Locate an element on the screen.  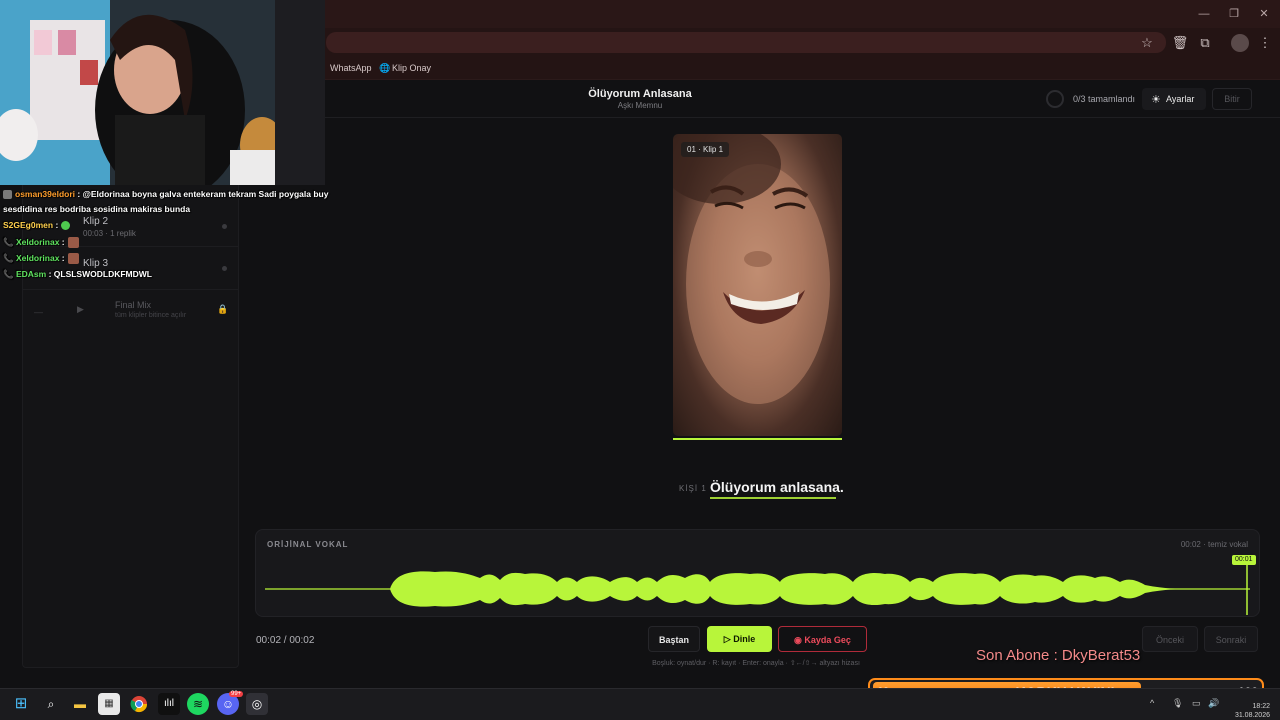
network-icon: ▭ is located at coordinates (1196, 703).